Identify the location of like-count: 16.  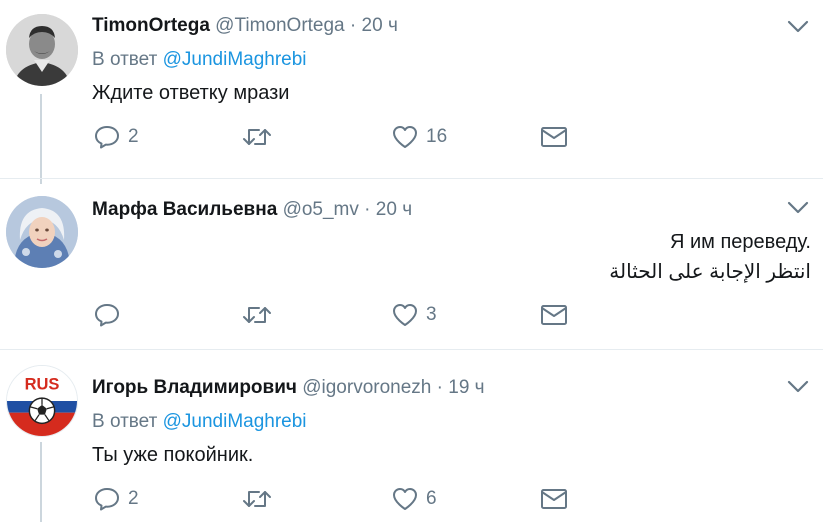
(437, 136).